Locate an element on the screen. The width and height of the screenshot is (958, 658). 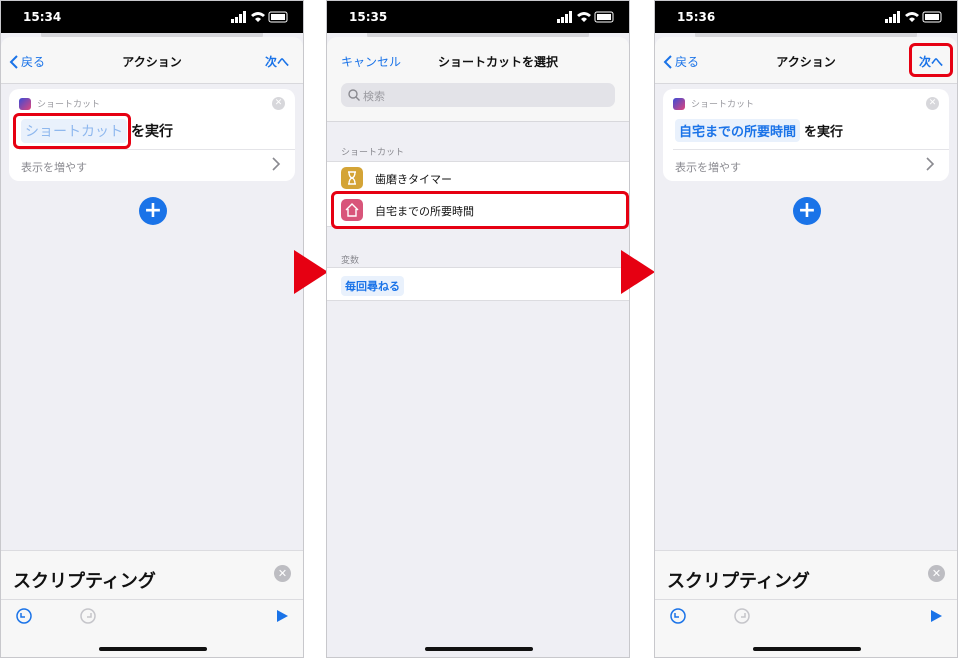
search-placeholder: 検索 is located at coordinates (374, 96).